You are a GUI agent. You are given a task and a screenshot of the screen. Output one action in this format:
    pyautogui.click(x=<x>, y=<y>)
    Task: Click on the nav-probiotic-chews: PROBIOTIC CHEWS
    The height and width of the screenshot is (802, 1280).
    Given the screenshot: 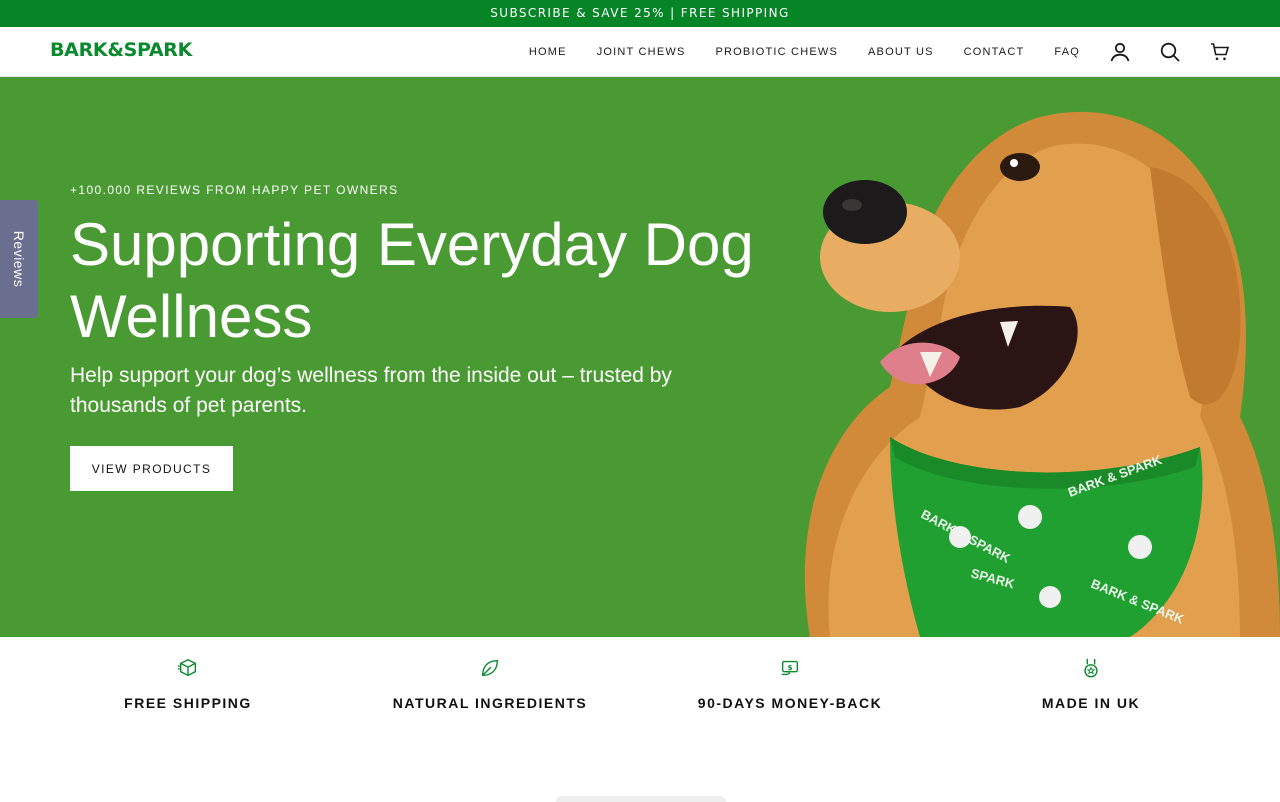 What is the action you would take?
    pyautogui.click(x=776, y=52)
    